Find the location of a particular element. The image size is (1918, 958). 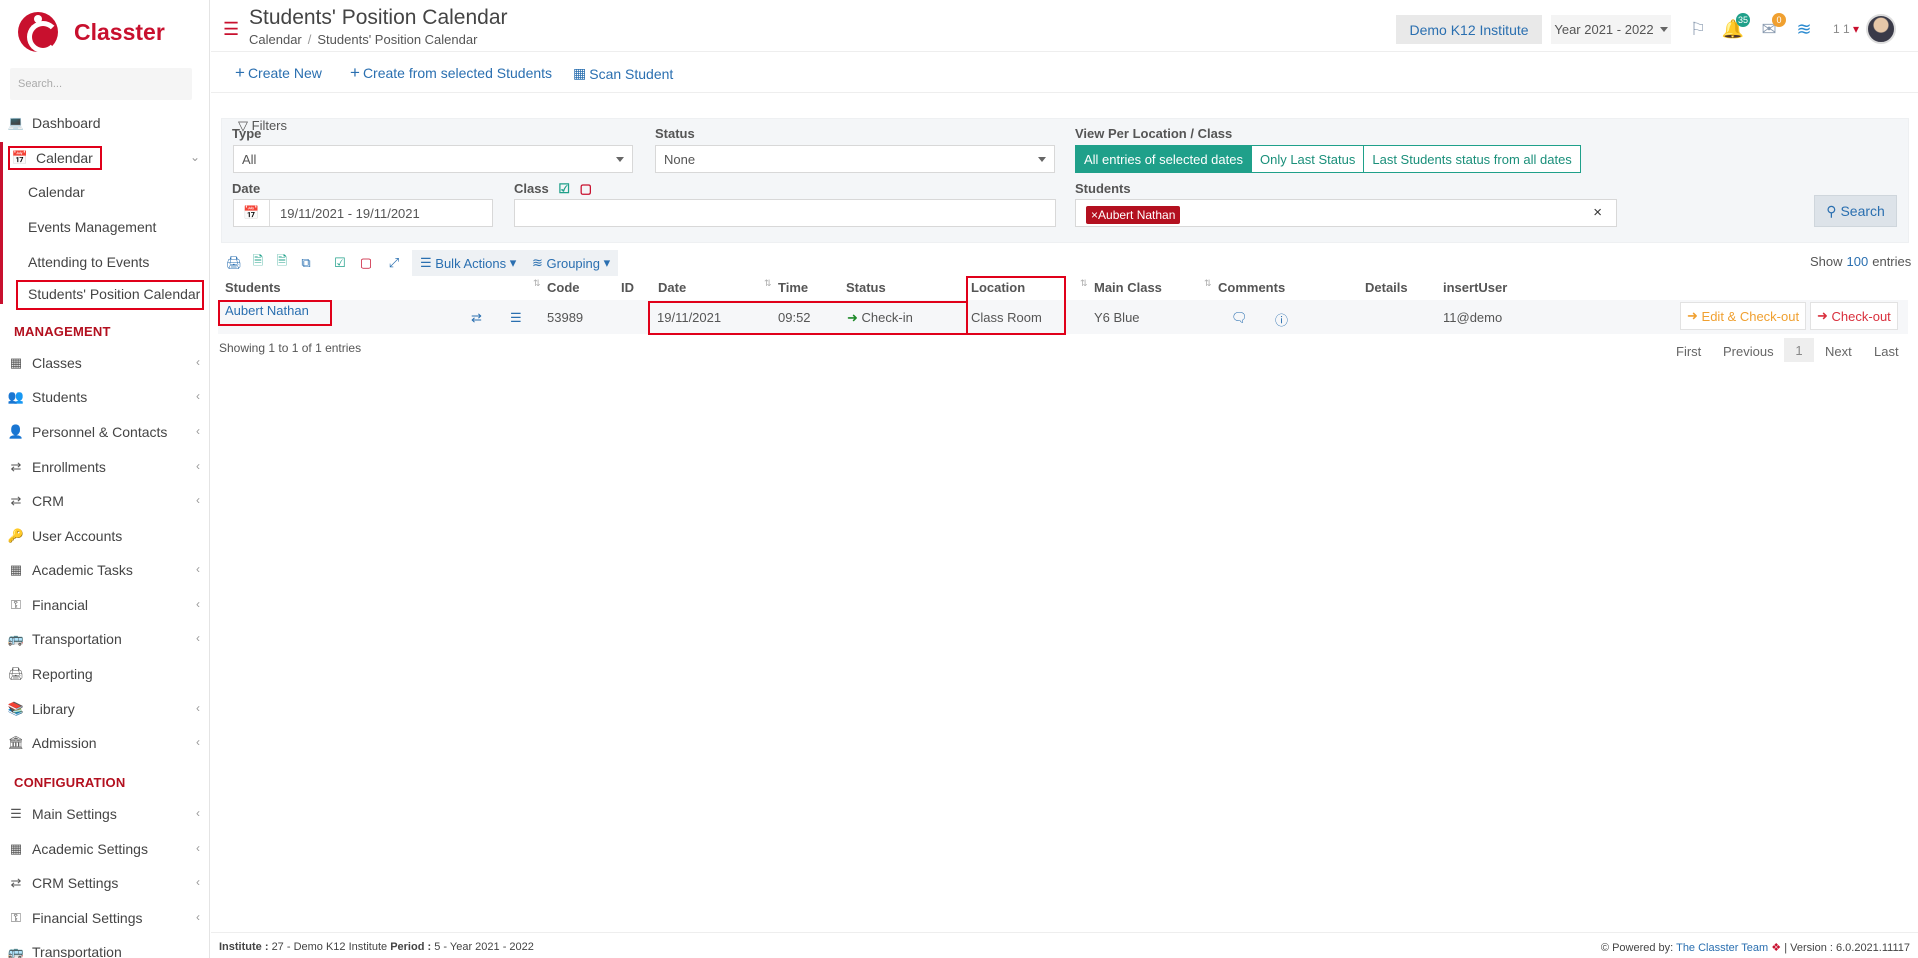

hamburger-menu-icon: ☰ is located at coordinates (231, 29).